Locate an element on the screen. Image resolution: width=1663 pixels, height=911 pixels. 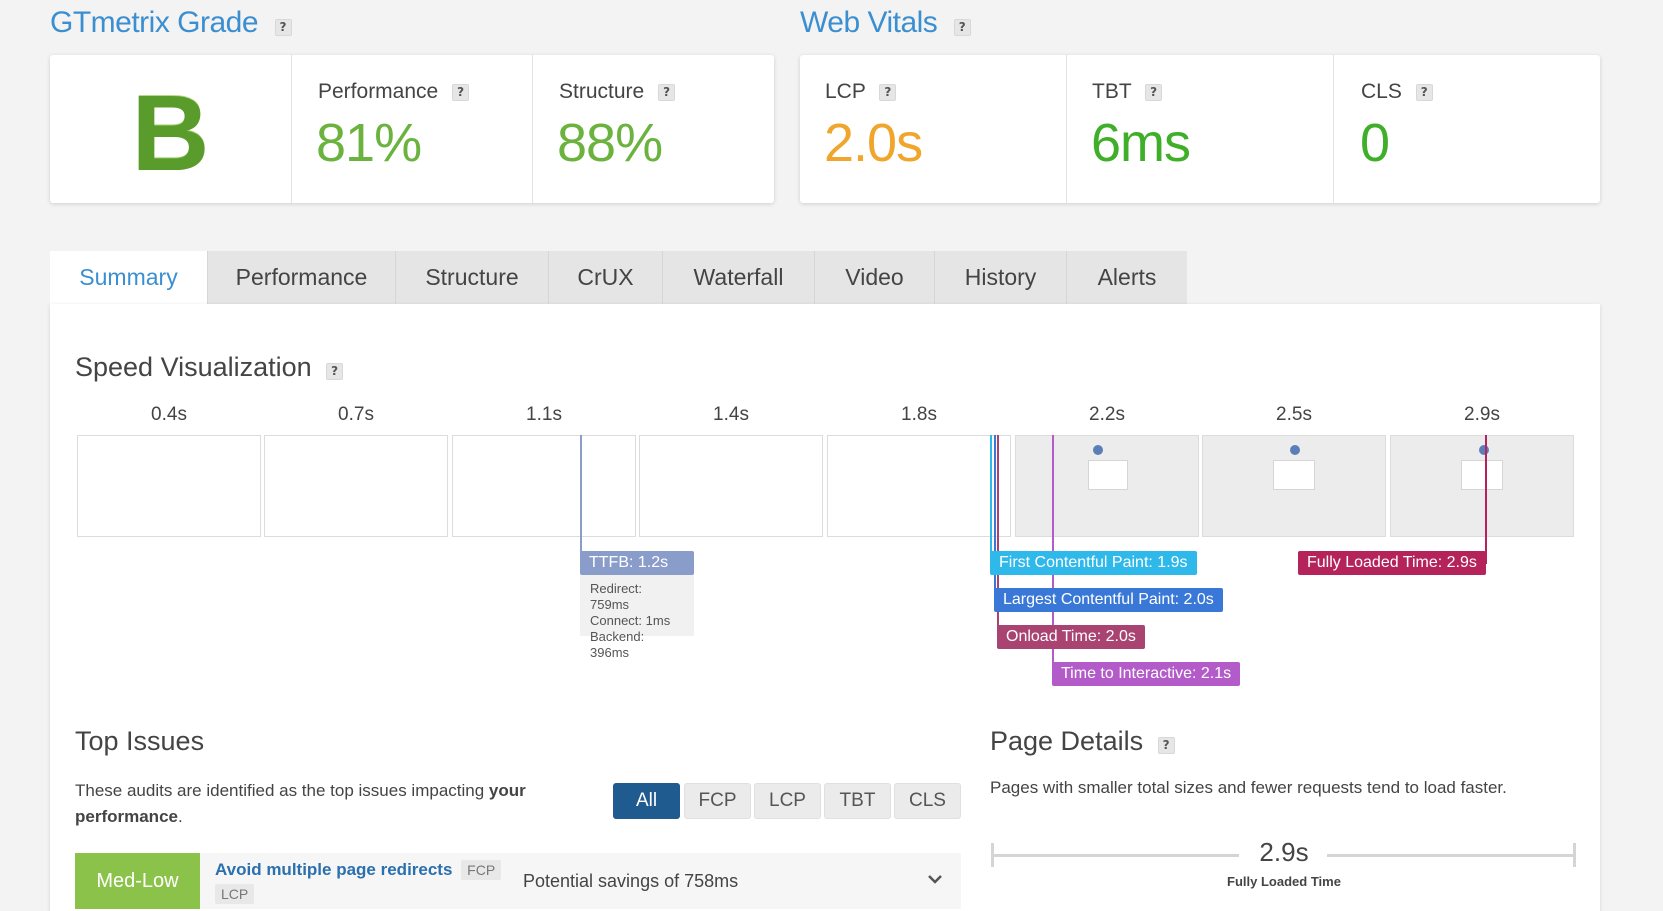
issue-tag-lcp-wrap: LCP is located at coordinates (235, 894).